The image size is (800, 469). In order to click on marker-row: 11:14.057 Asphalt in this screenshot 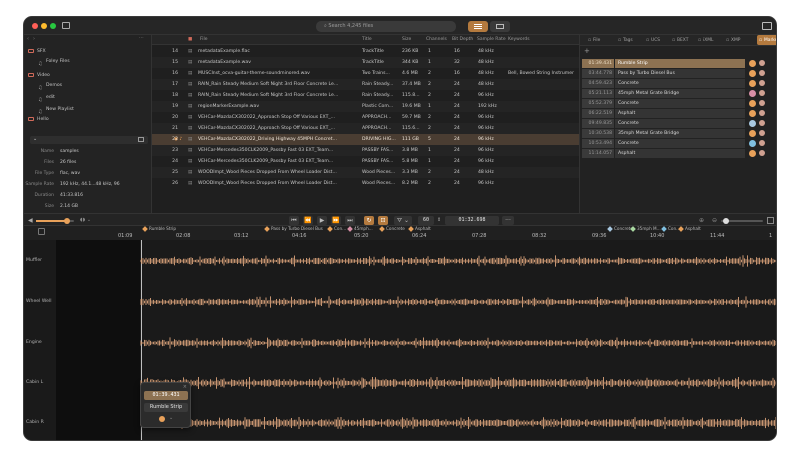, I will do `click(679, 153)`.